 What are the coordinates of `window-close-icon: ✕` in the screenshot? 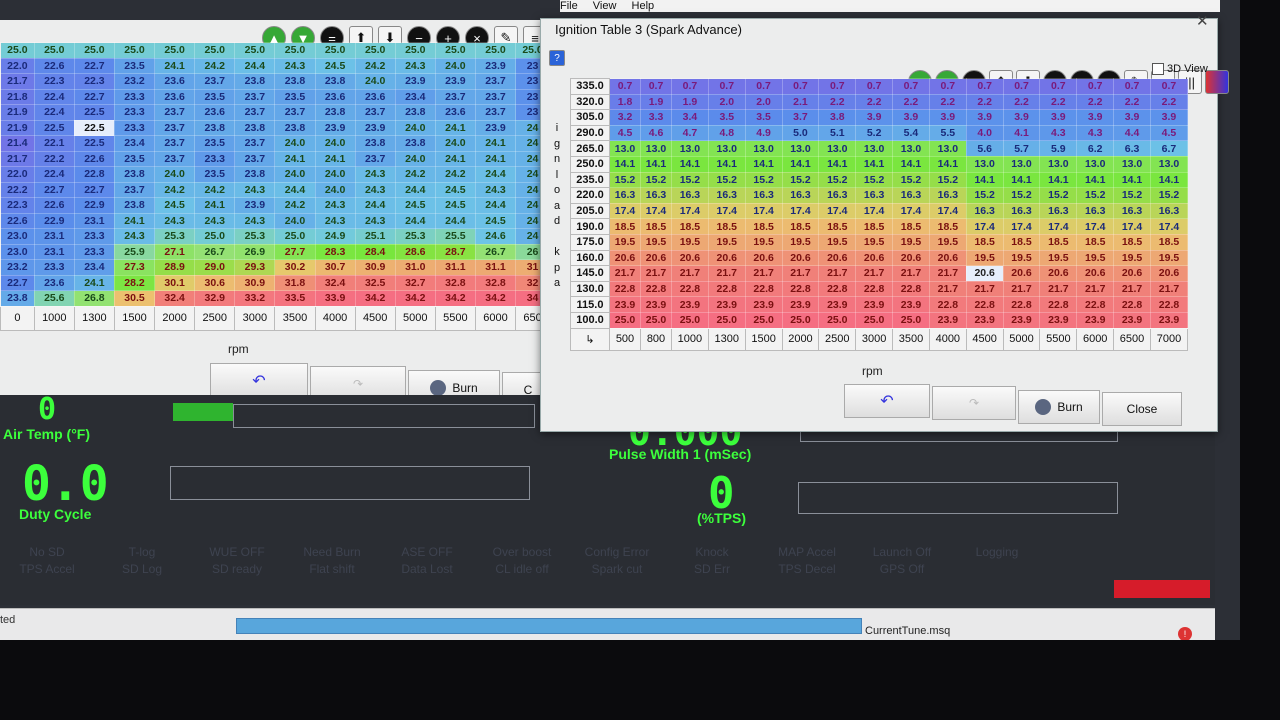 It's located at (1202, 21).